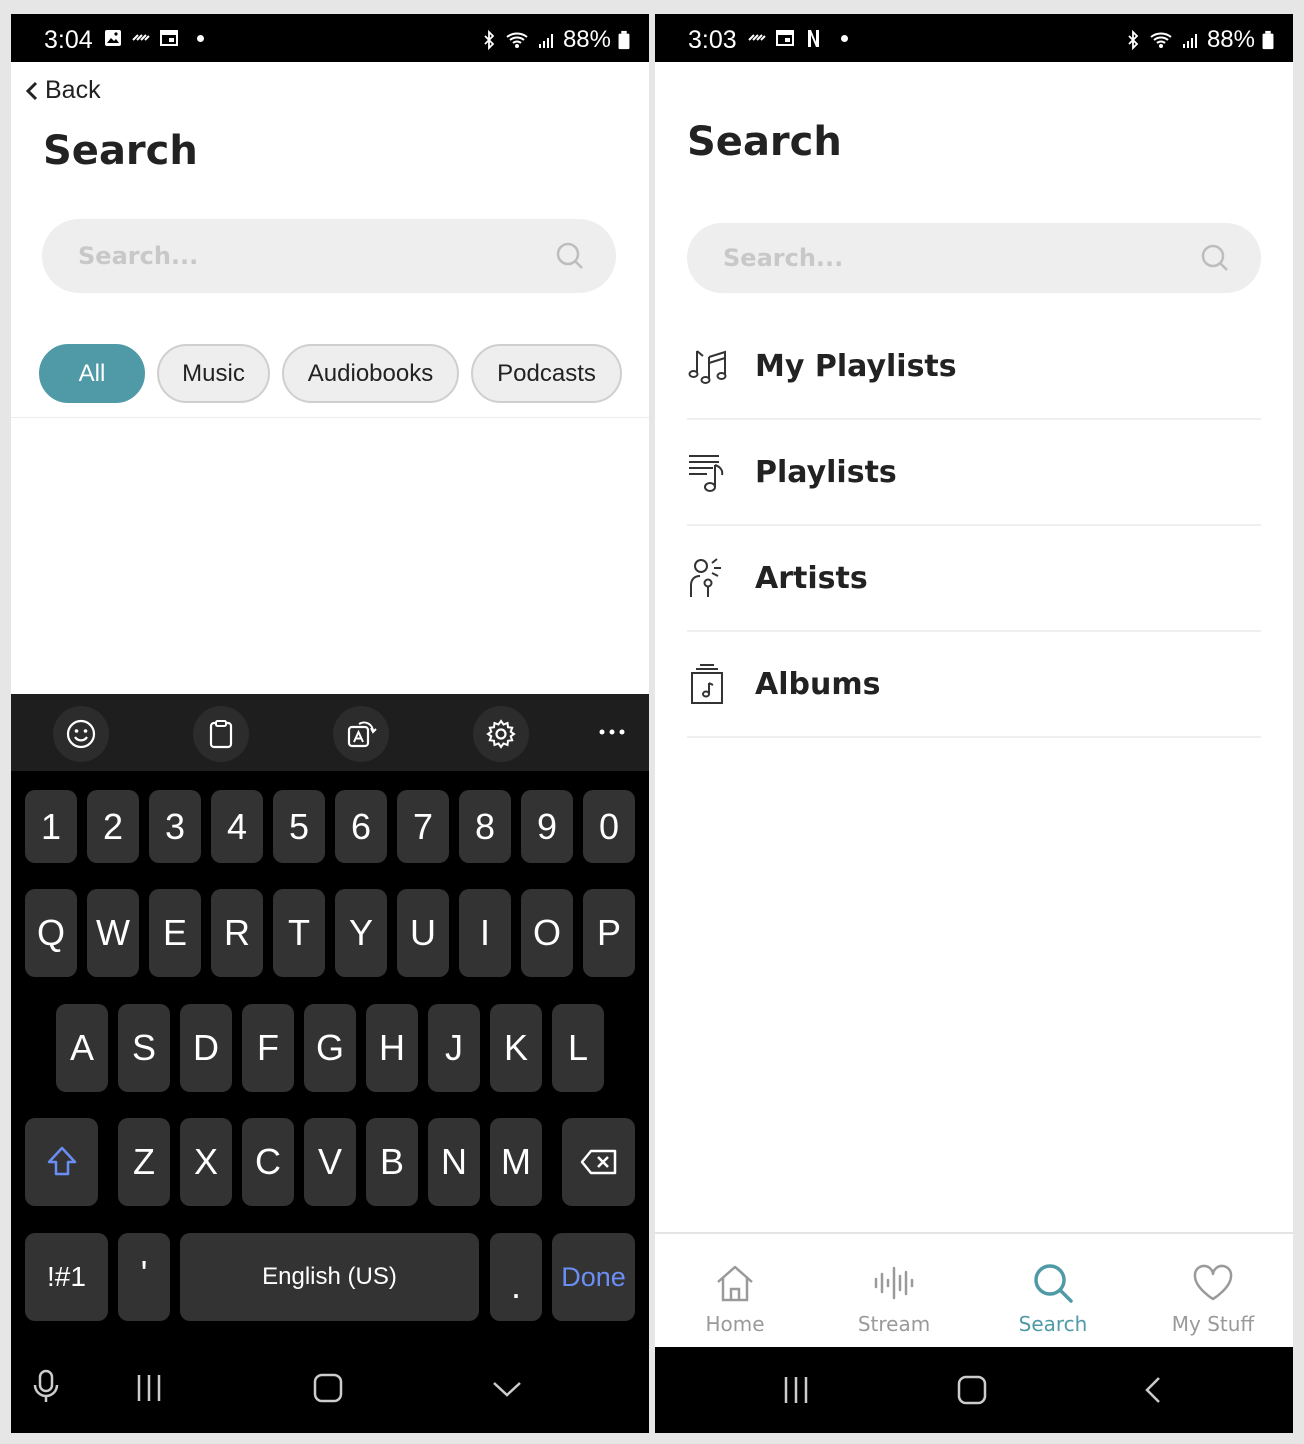 The height and width of the screenshot is (1444, 1304). What do you see at coordinates (578, 1048) in the screenshot?
I see `key-l: L` at bounding box center [578, 1048].